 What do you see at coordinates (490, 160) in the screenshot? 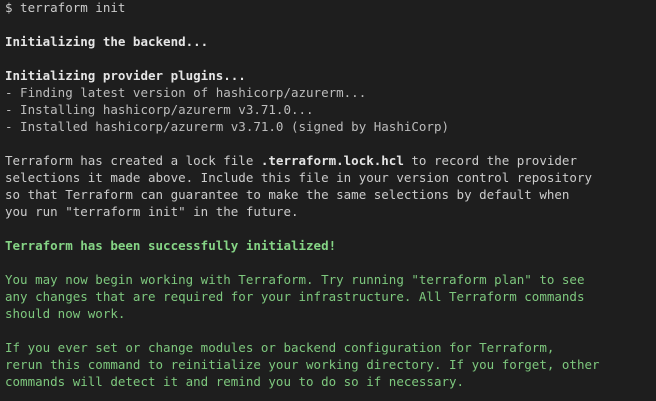
I see `lockfile-text: to record the provider` at bounding box center [490, 160].